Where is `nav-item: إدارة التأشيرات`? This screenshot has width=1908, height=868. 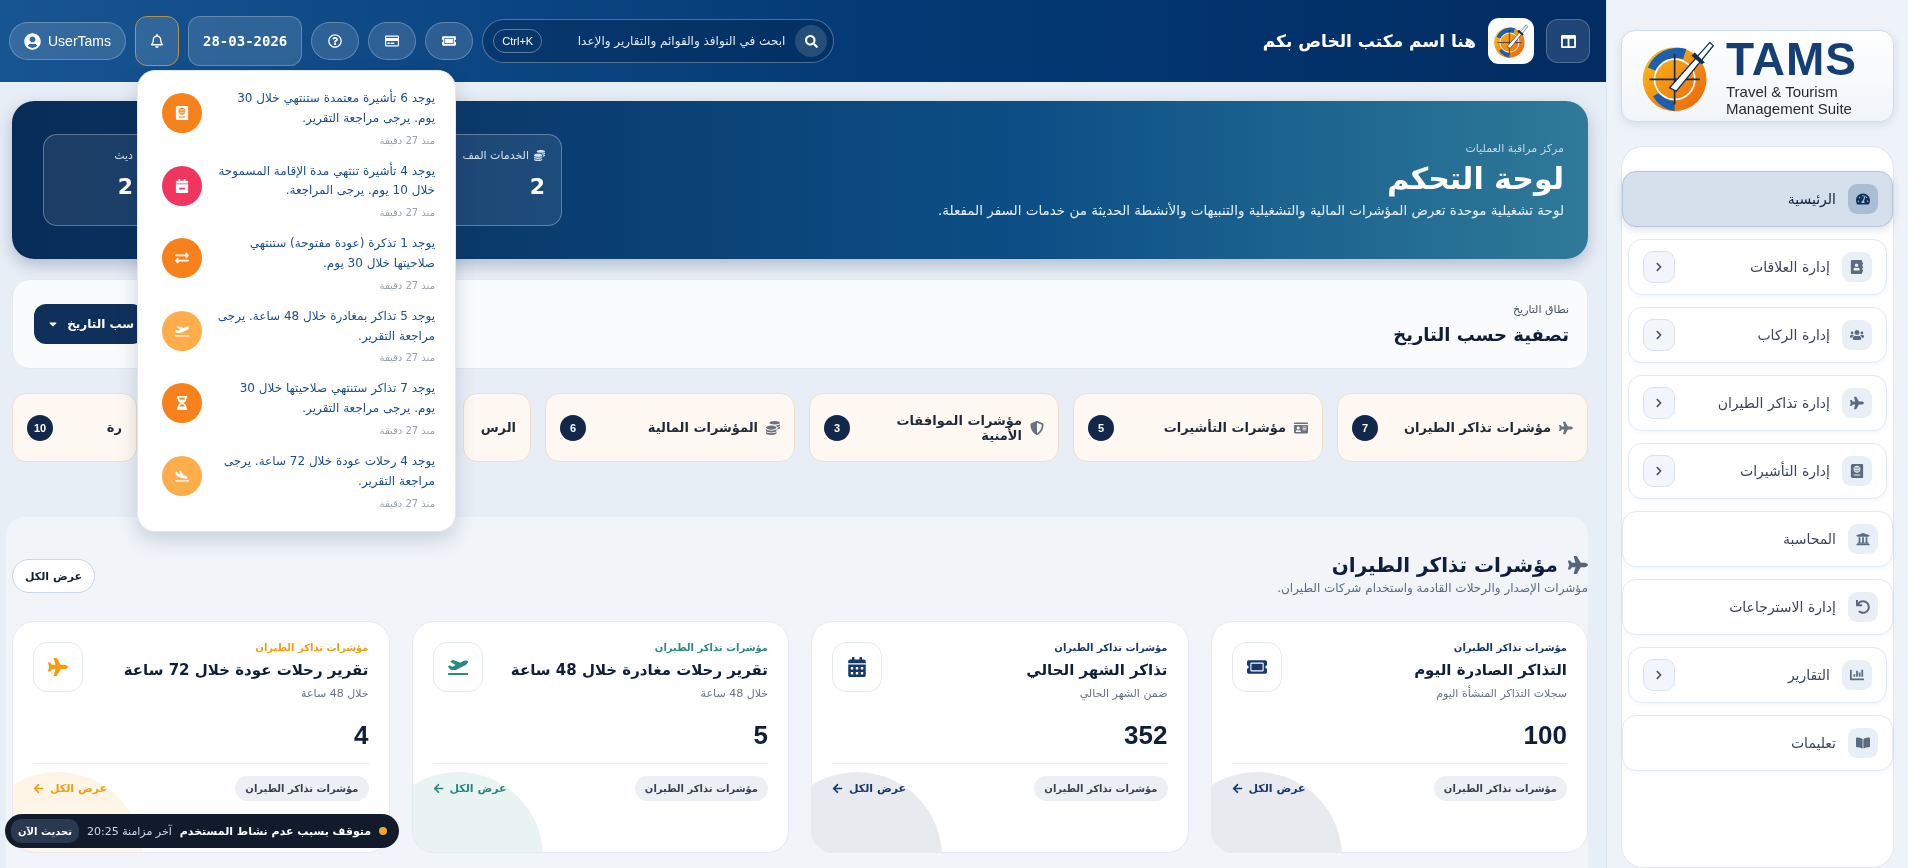
nav-item: إدارة التأشيرات is located at coordinates (1757, 471).